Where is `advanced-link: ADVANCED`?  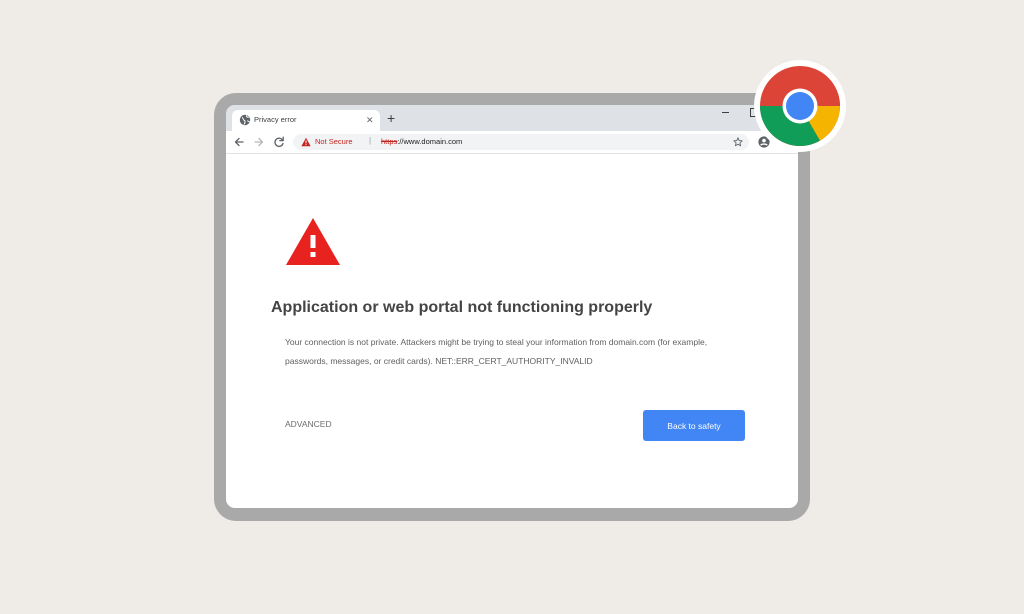 advanced-link: ADVANCED is located at coordinates (308, 424).